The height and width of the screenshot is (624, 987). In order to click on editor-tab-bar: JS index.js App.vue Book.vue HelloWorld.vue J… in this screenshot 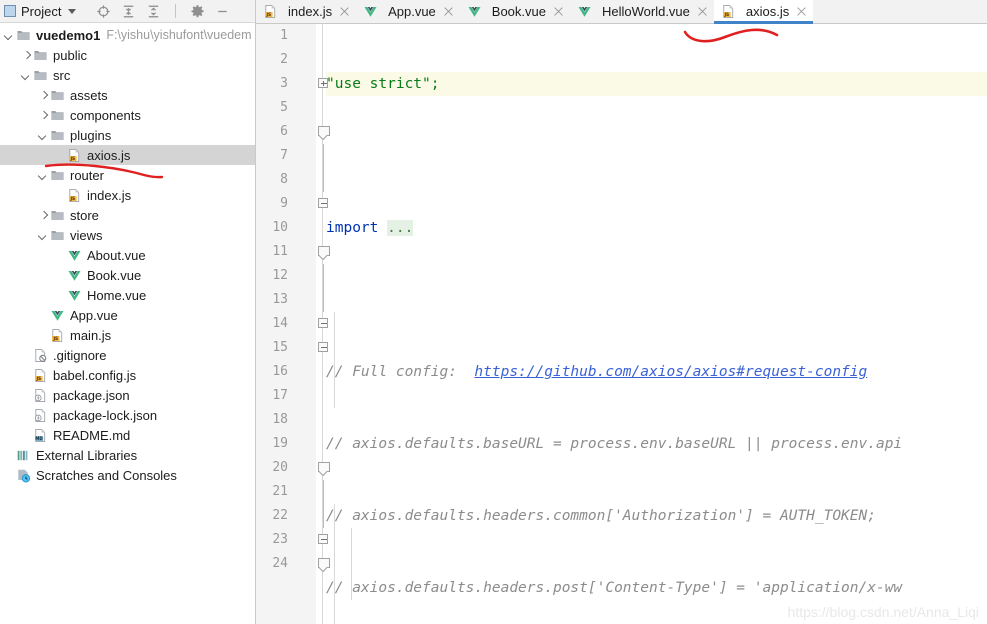, I will do `click(621, 12)`.